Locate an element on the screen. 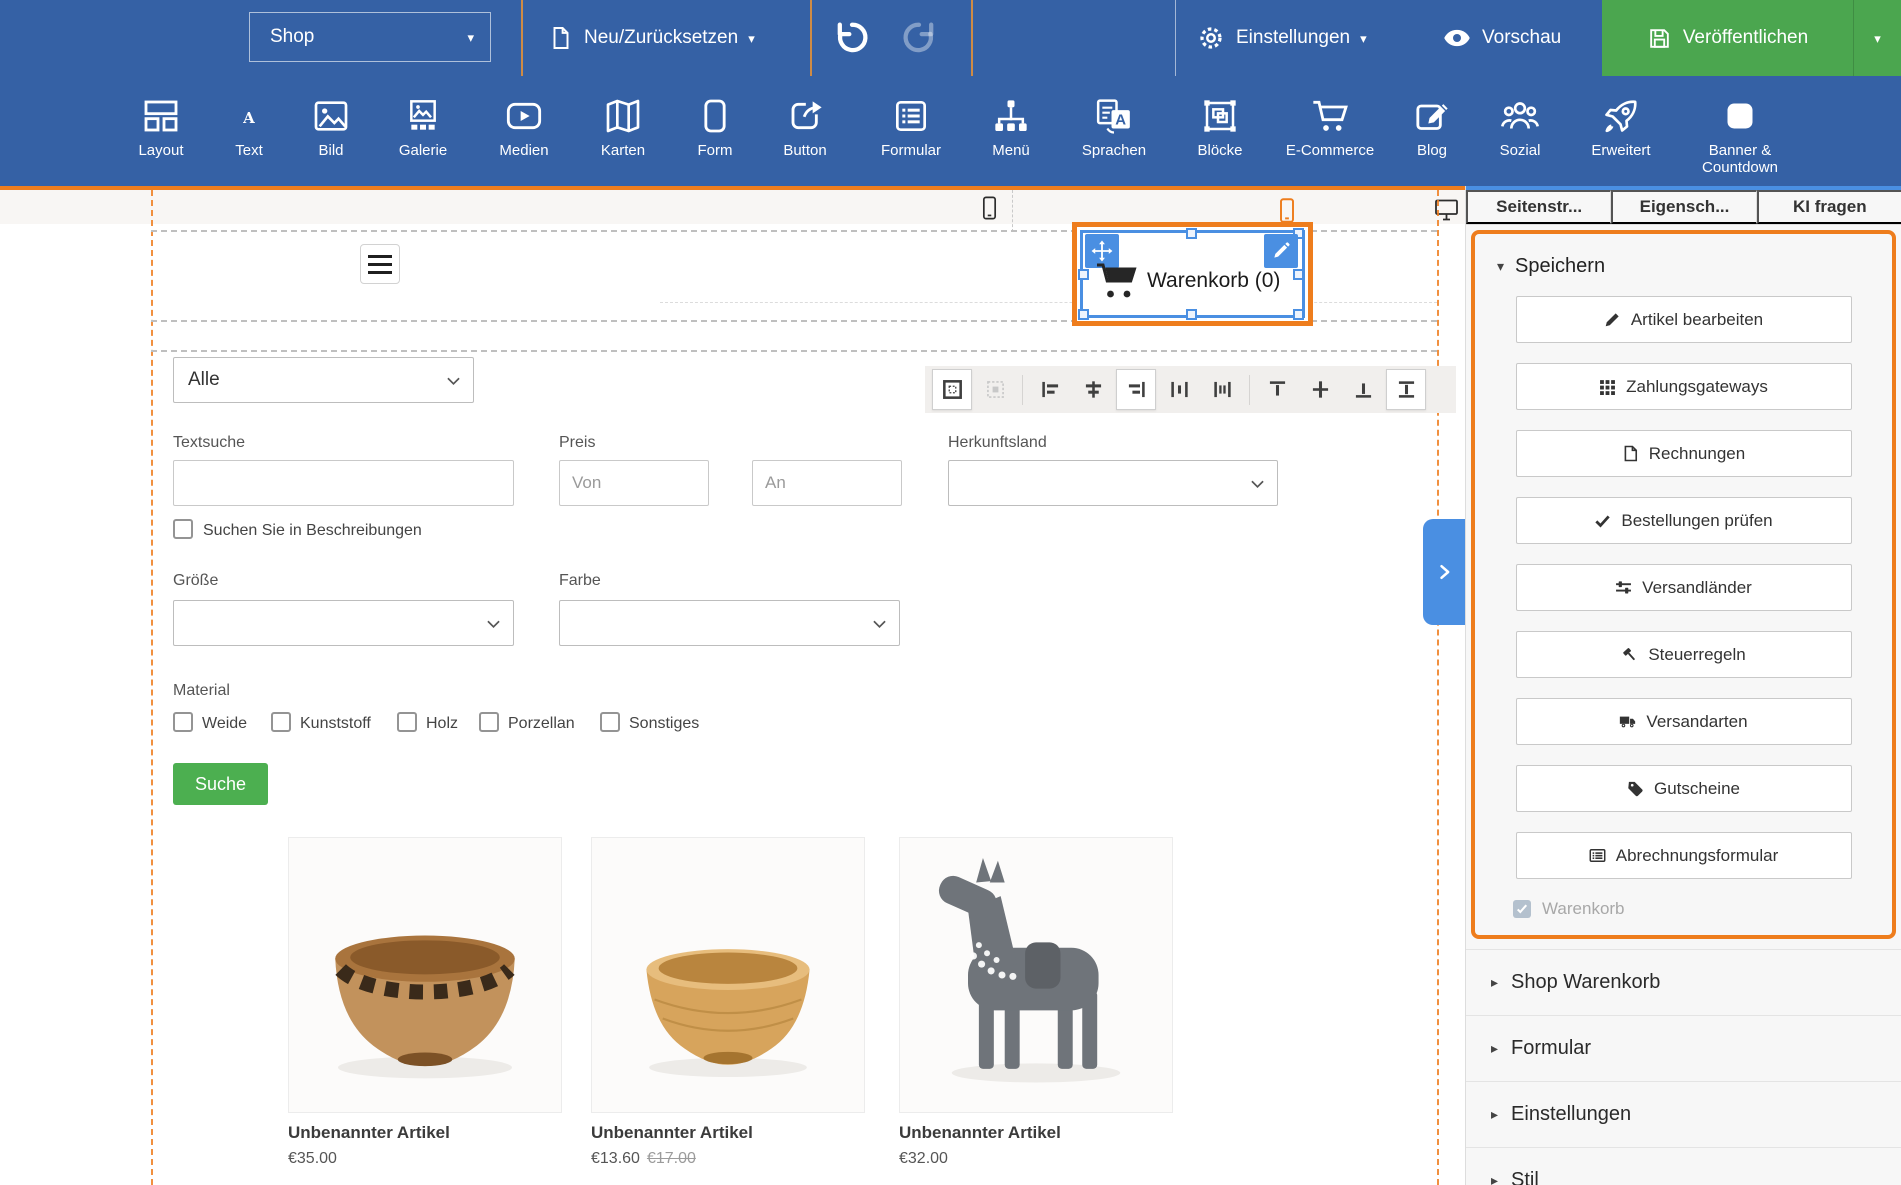  align-top-button is located at coordinates (1277, 389).